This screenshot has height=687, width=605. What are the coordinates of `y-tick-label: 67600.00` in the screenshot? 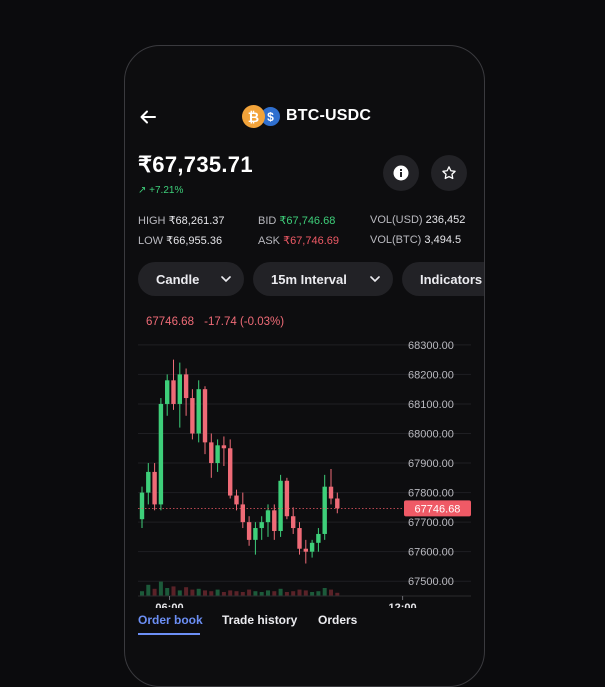 It's located at (431, 553).